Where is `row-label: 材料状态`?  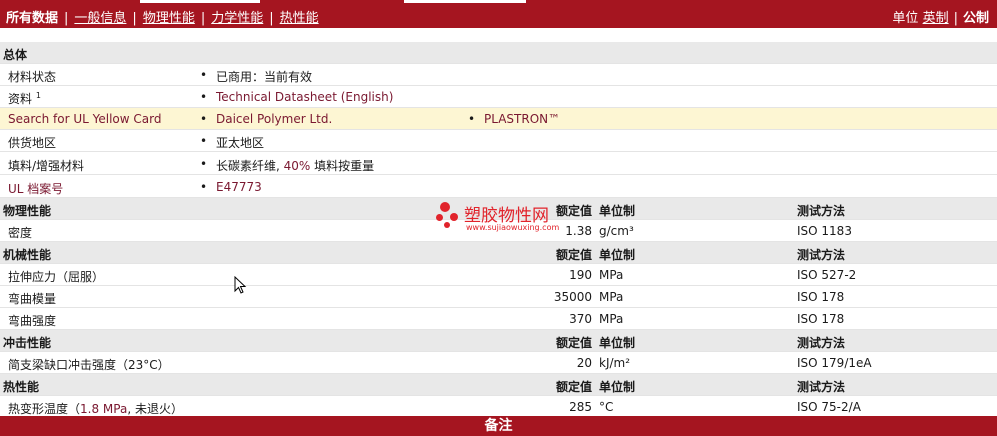 row-label: 材料状态 is located at coordinates (32, 77).